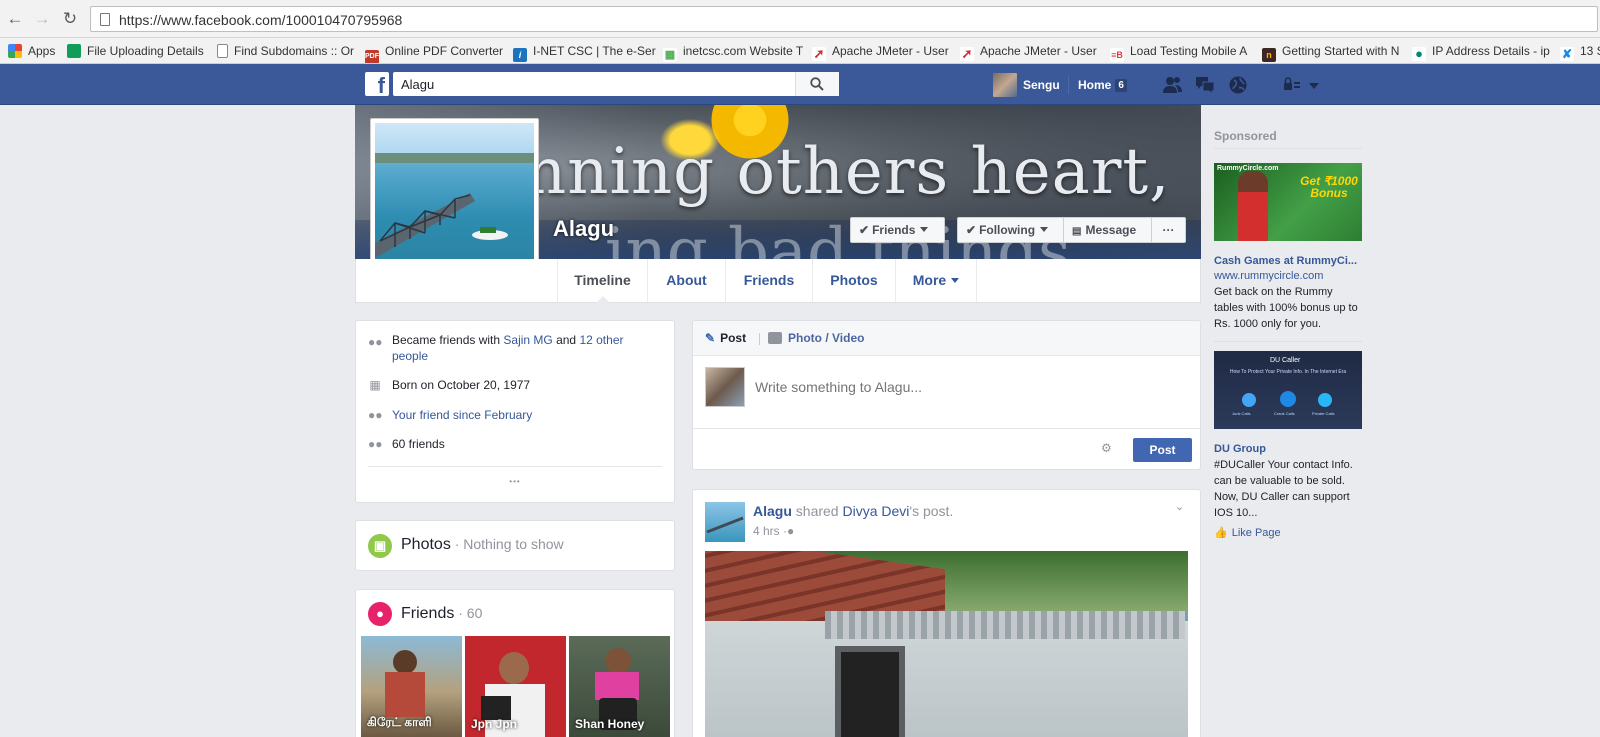 This screenshot has height=737, width=1600. Describe the element at coordinates (1221, 533) in the screenshot. I see `thumbs-up-icon: 👍` at that location.